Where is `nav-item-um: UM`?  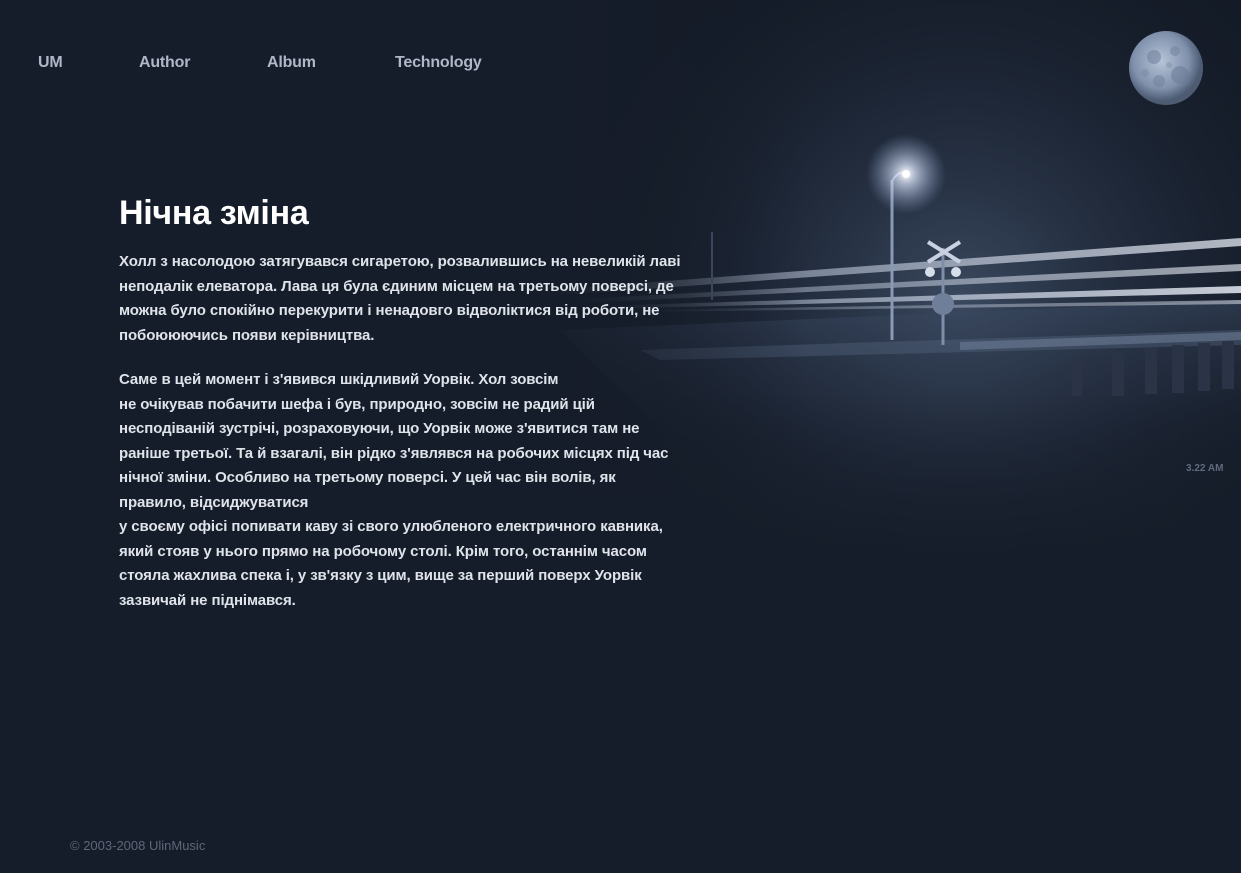 nav-item-um: UM is located at coordinates (50, 63).